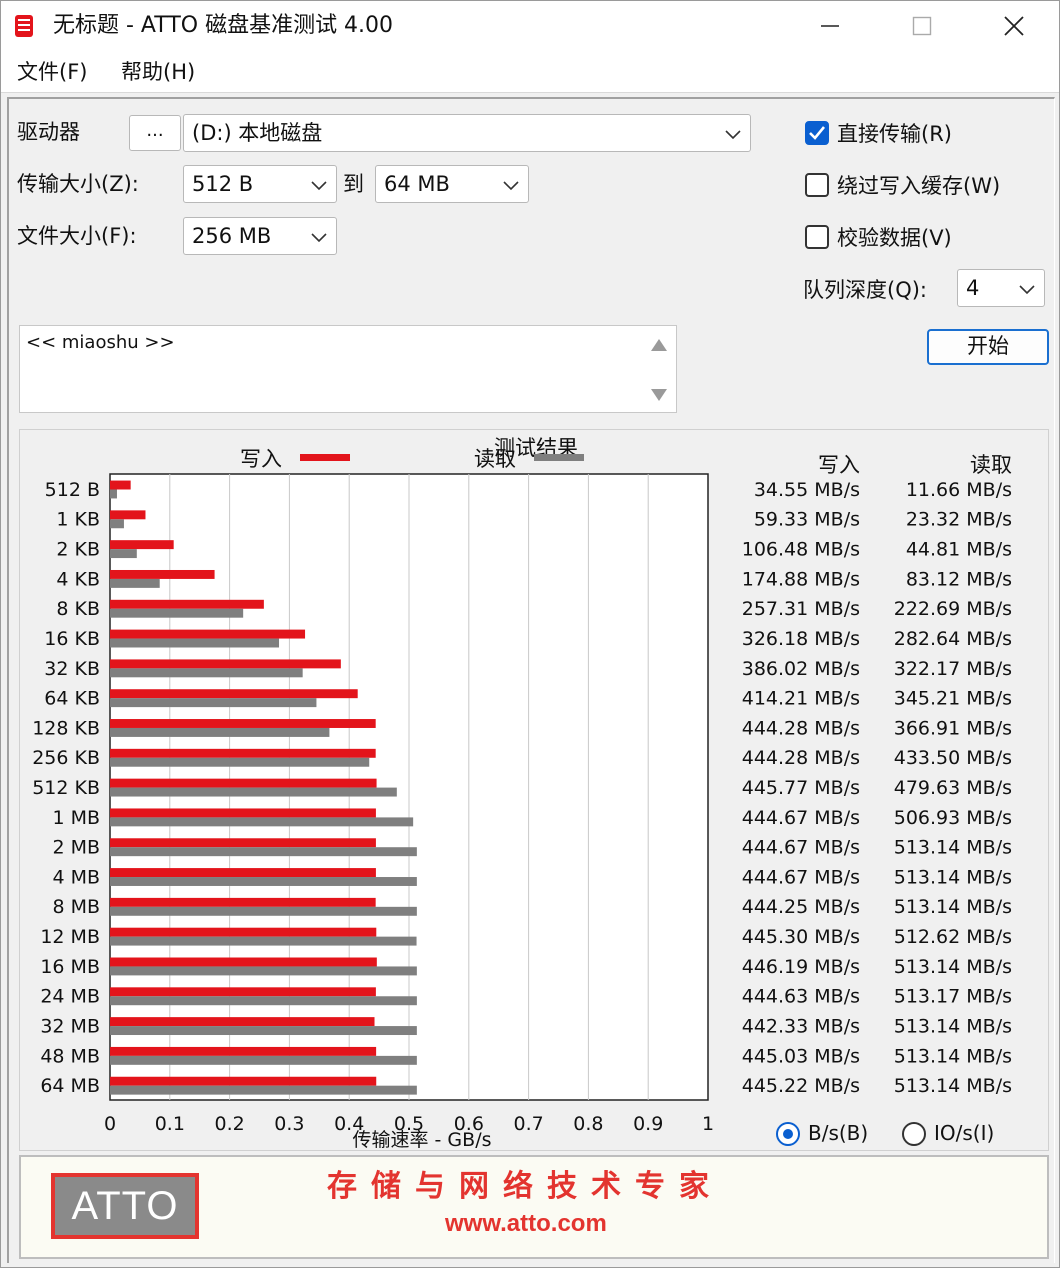 Image resolution: width=1060 pixels, height=1268 pixels. What do you see at coordinates (817, 185) in the screenshot?
I see `bypass-cache-checkbox` at bounding box center [817, 185].